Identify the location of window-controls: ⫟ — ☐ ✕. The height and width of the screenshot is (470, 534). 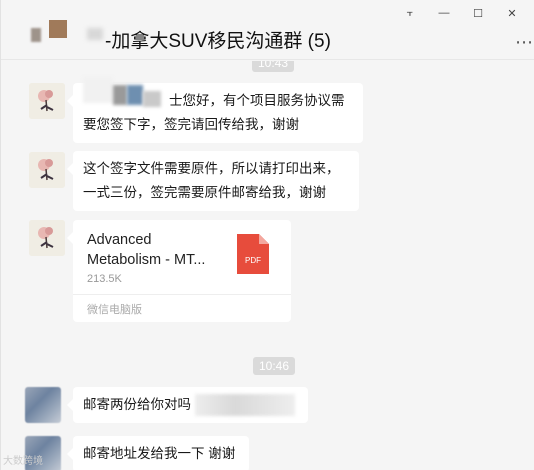
(461, 13).